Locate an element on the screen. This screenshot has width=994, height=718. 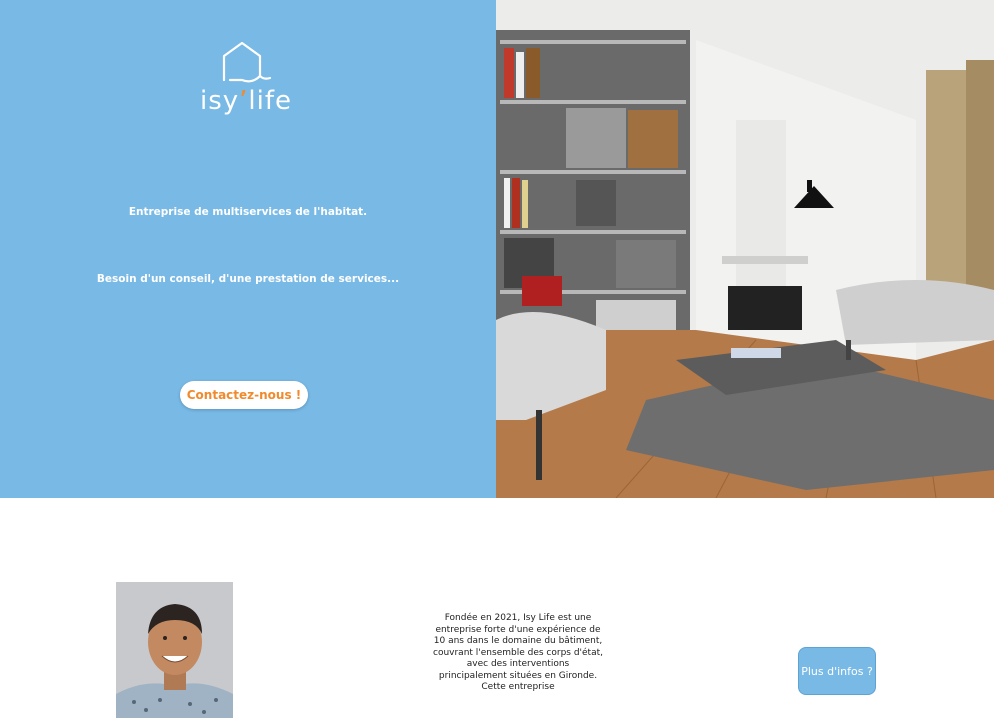
brand-name-left: isy is located at coordinates (219, 101).